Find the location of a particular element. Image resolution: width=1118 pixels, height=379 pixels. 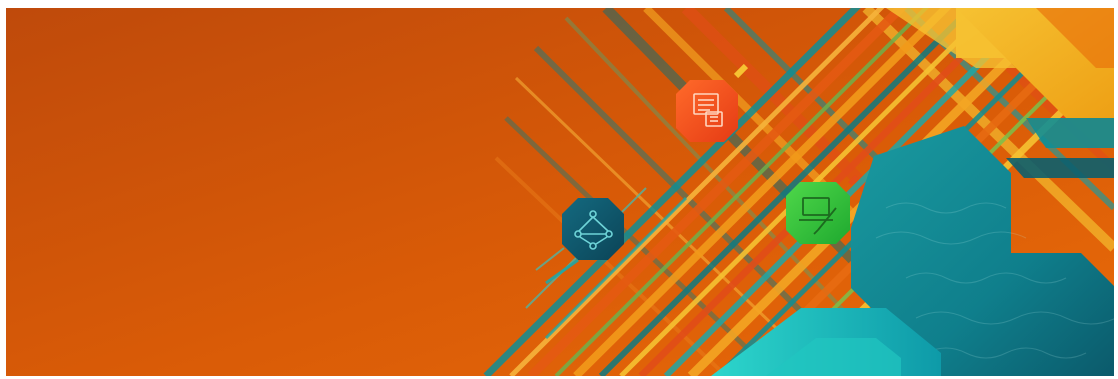

laptop-edit-icon is located at coordinates (818, 213).